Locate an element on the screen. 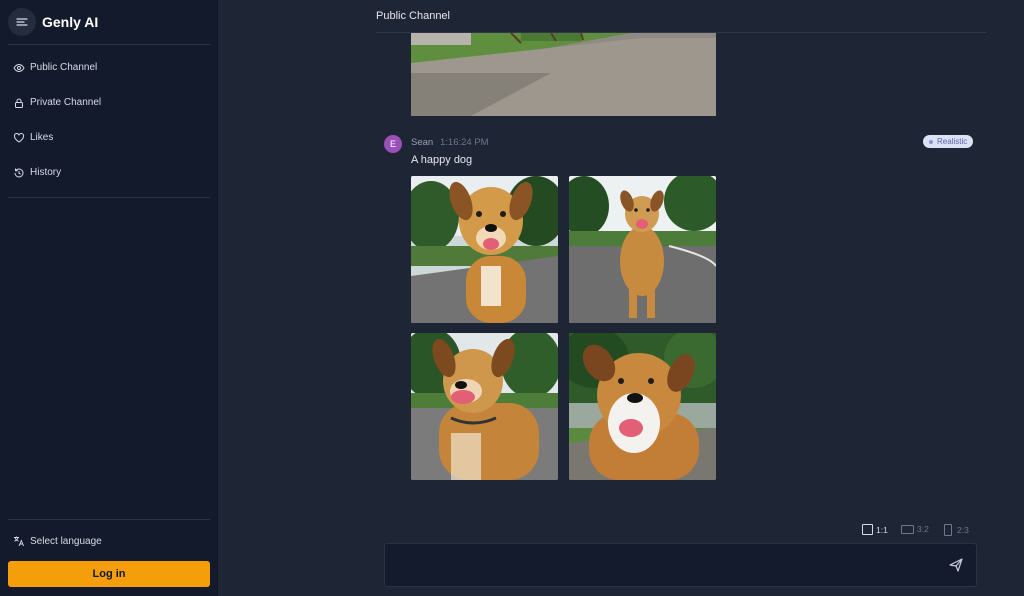  select-language-label: Select language is located at coordinates (66, 541).